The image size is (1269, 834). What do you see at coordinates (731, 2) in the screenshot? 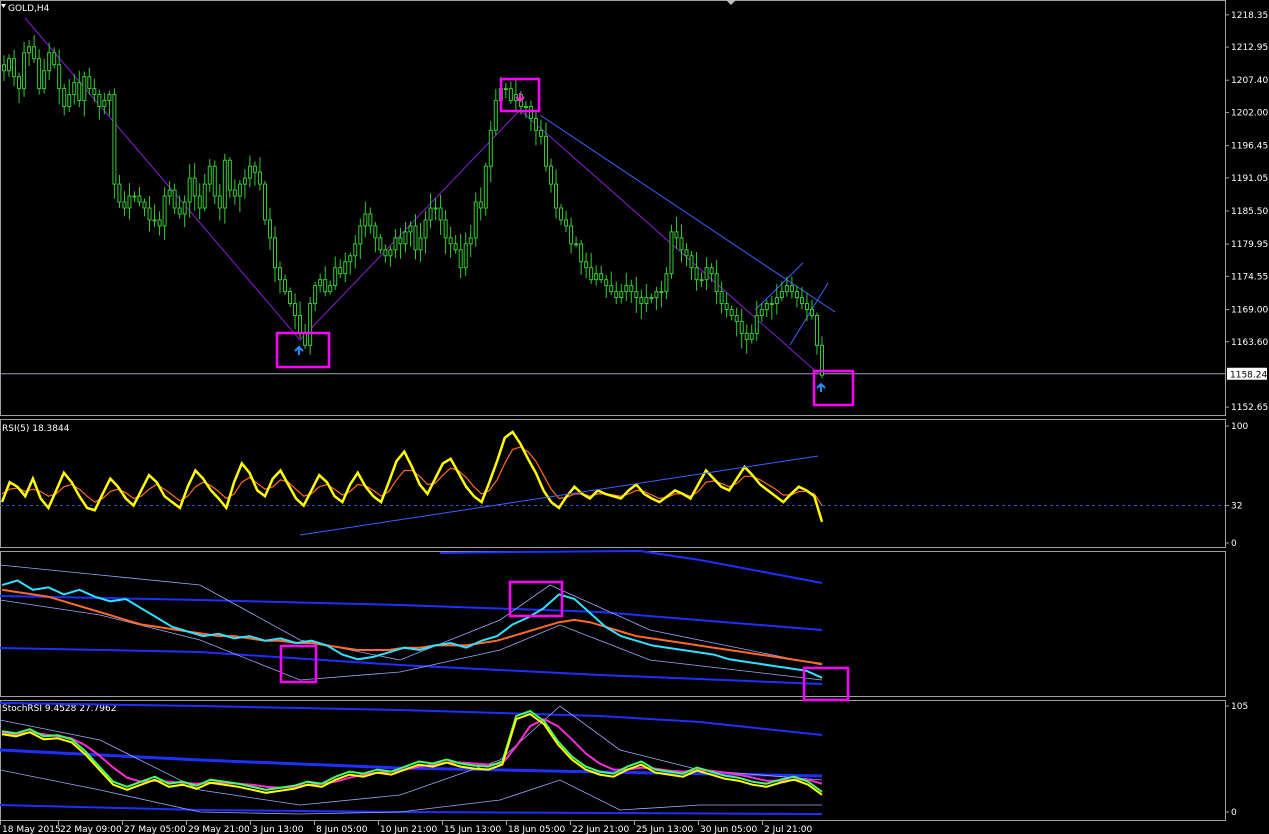
I see `shift-marker-icon` at bounding box center [731, 2].